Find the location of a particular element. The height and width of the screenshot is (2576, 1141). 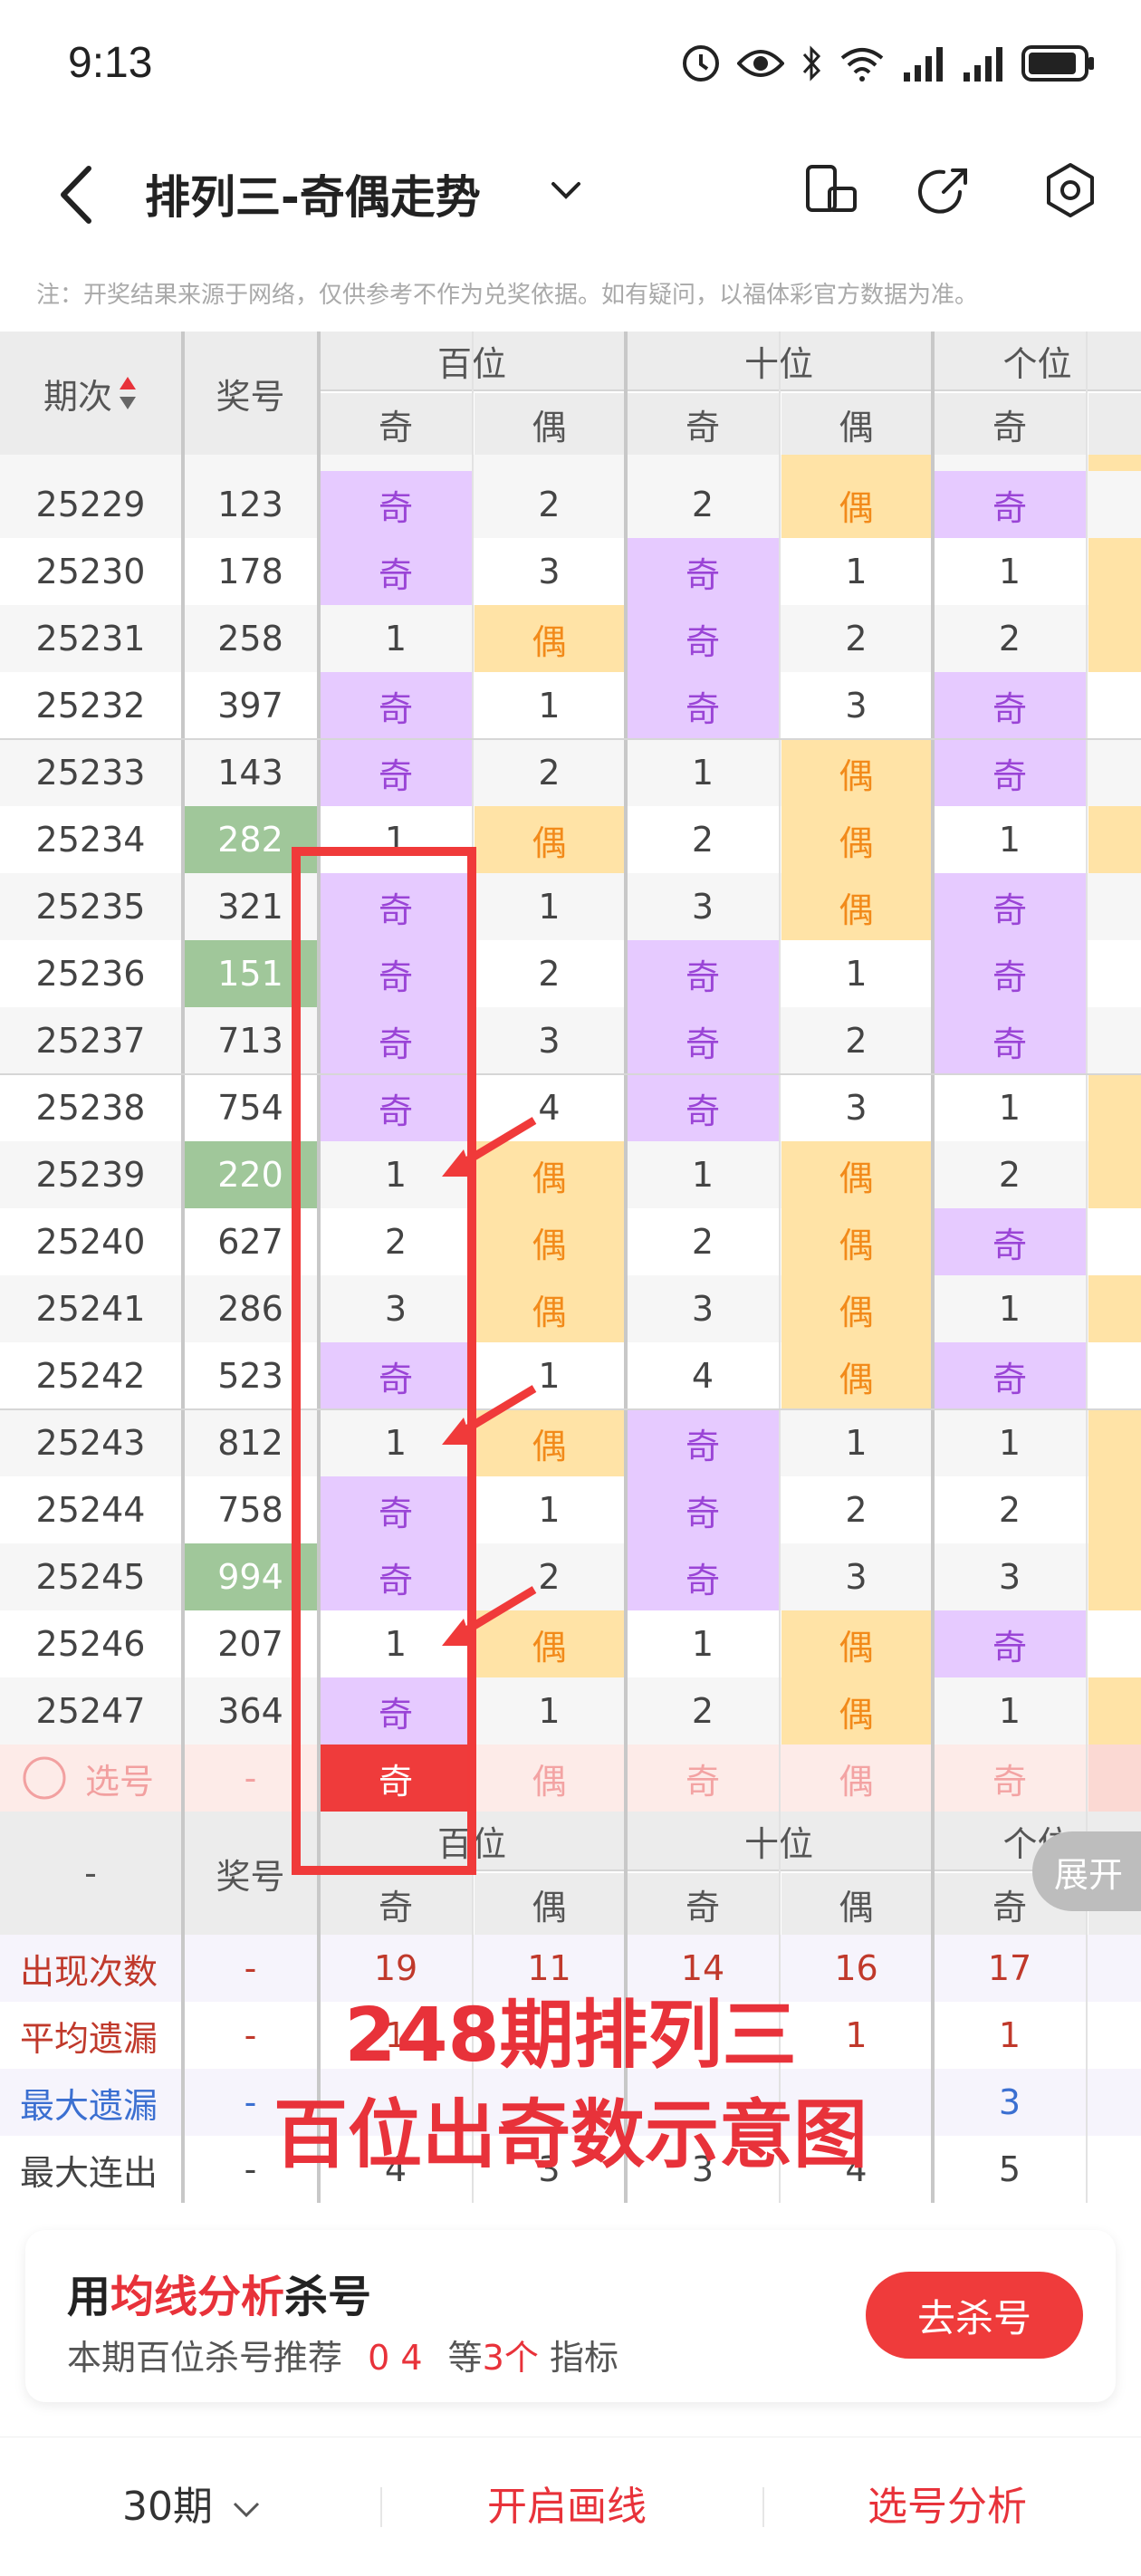

period-header: 期次 is located at coordinates (90, 393).